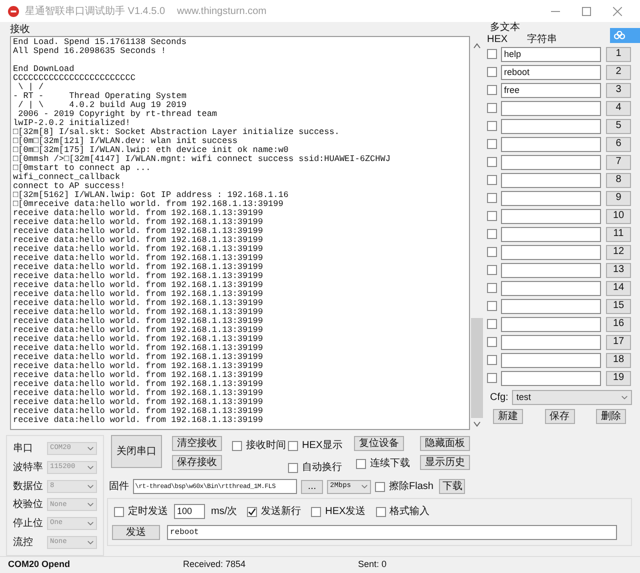 The width and height of the screenshot is (640, 573). I want to click on setting-label: 数据位, so click(28, 487).